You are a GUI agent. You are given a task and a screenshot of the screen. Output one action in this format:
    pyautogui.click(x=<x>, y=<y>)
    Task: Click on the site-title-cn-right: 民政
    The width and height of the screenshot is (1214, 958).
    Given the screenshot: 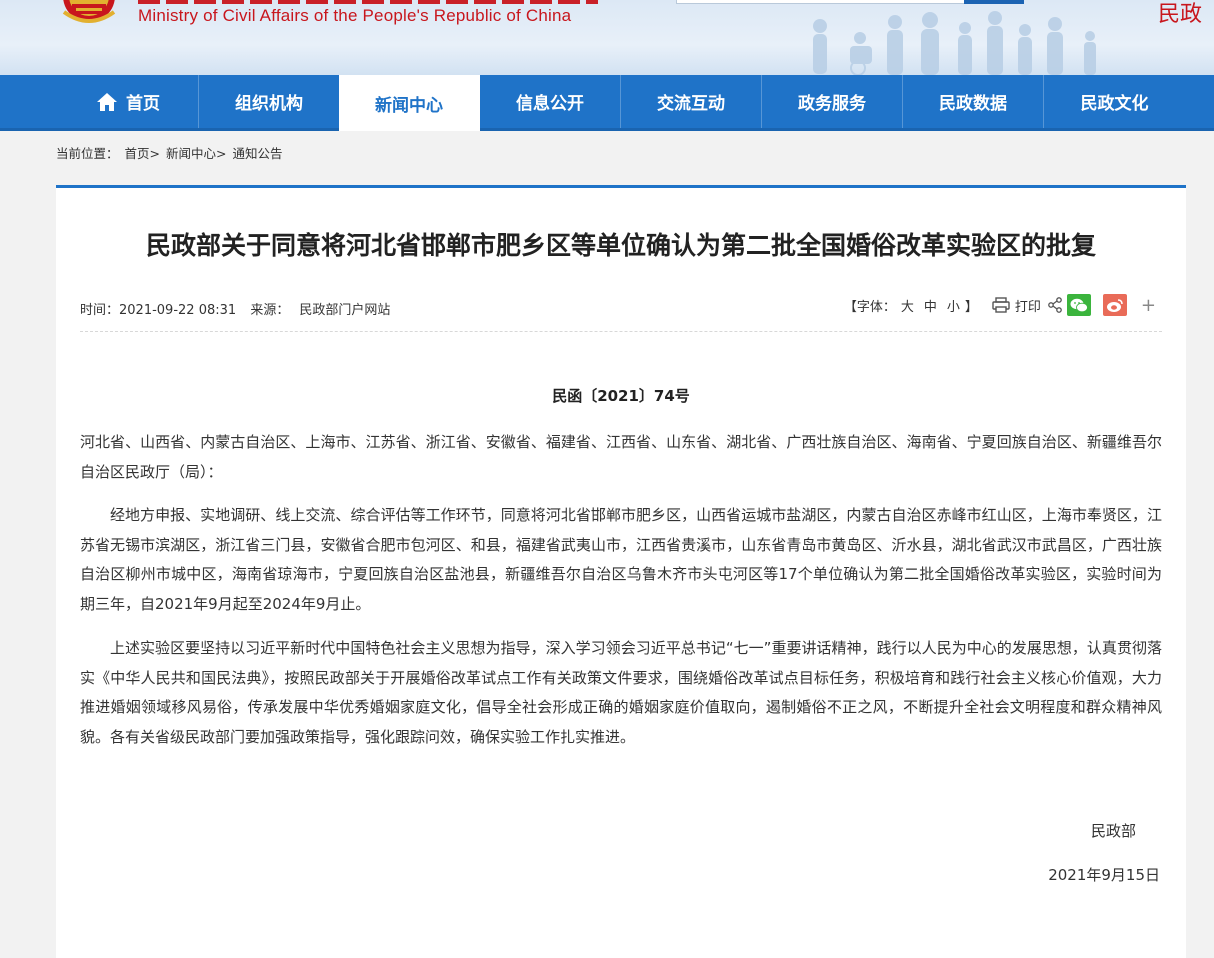 What is the action you would take?
    pyautogui.click(x=1180, y=14)
    